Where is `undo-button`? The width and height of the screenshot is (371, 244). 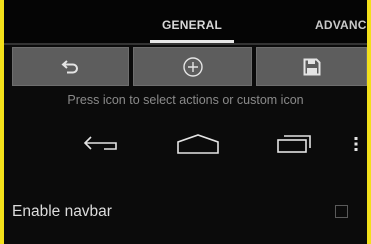 undo-button is located at coordinates (70, 66).